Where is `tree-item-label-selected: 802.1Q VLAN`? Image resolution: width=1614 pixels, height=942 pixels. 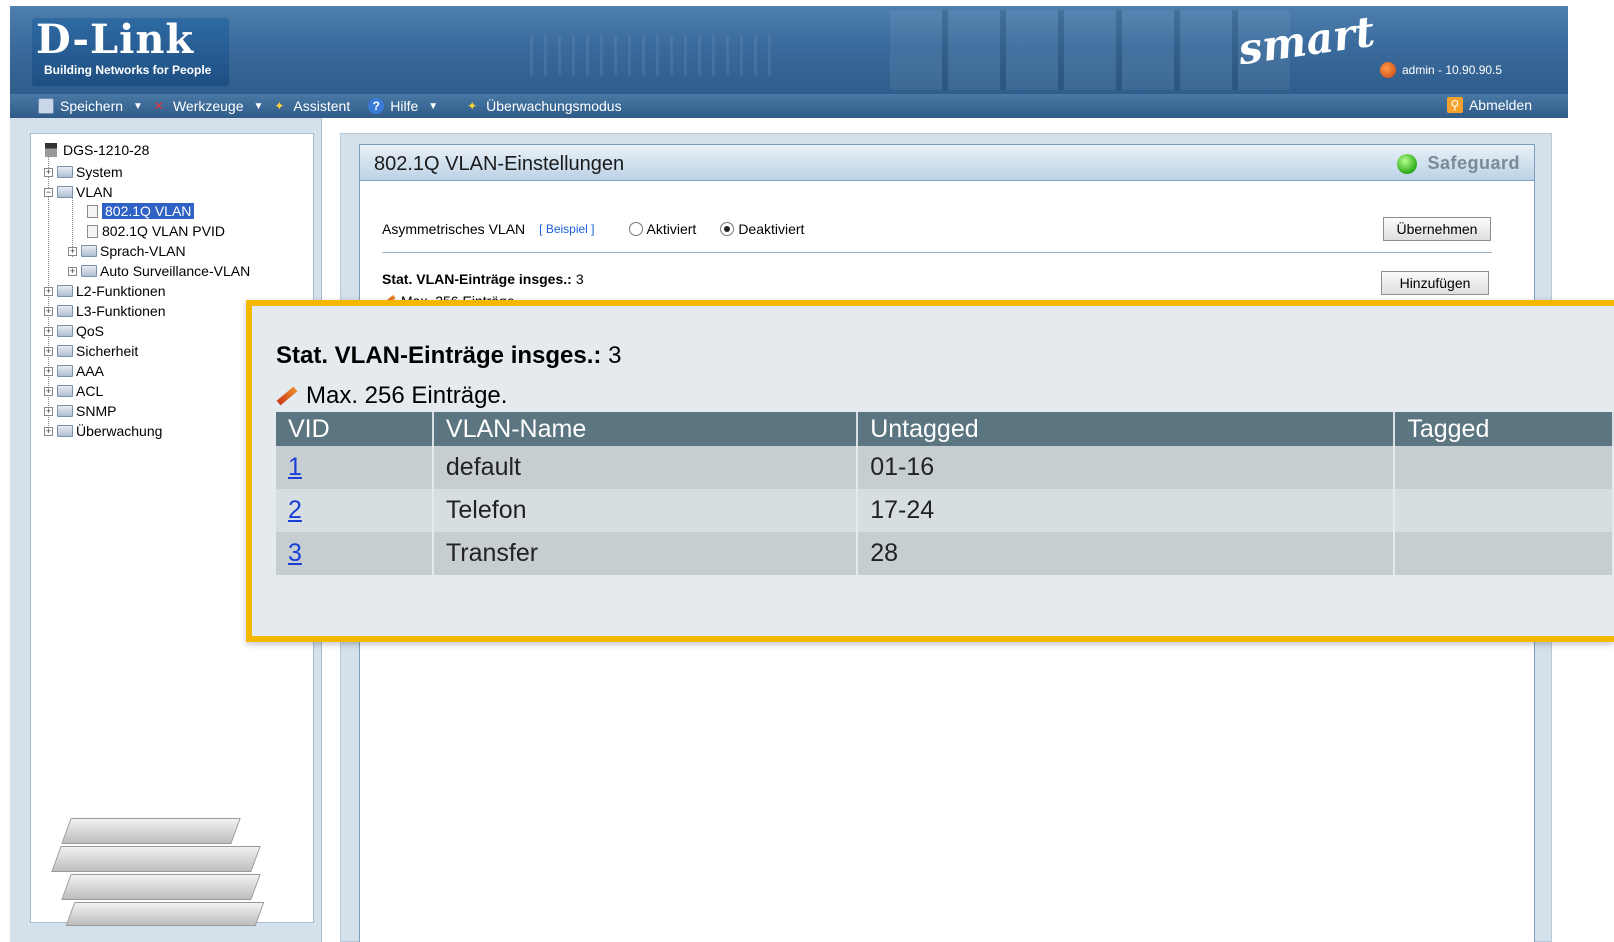
tree-item-label-selected: 802.1Q VLAN is located at coordinates (148, 211).